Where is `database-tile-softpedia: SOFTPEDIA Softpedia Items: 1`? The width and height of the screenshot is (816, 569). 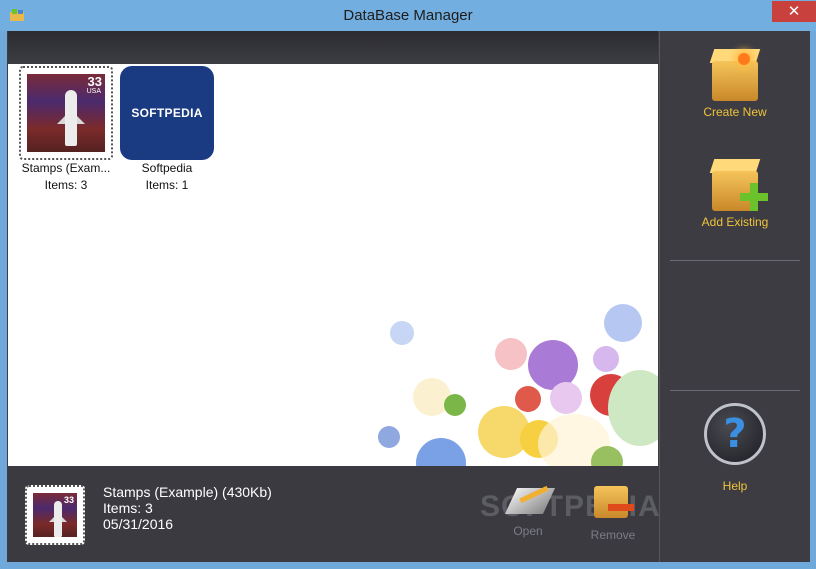
database-tile-softpedia: SOFTPEDIA Softpedia Items: 1 is located at coordinates (167, 130).